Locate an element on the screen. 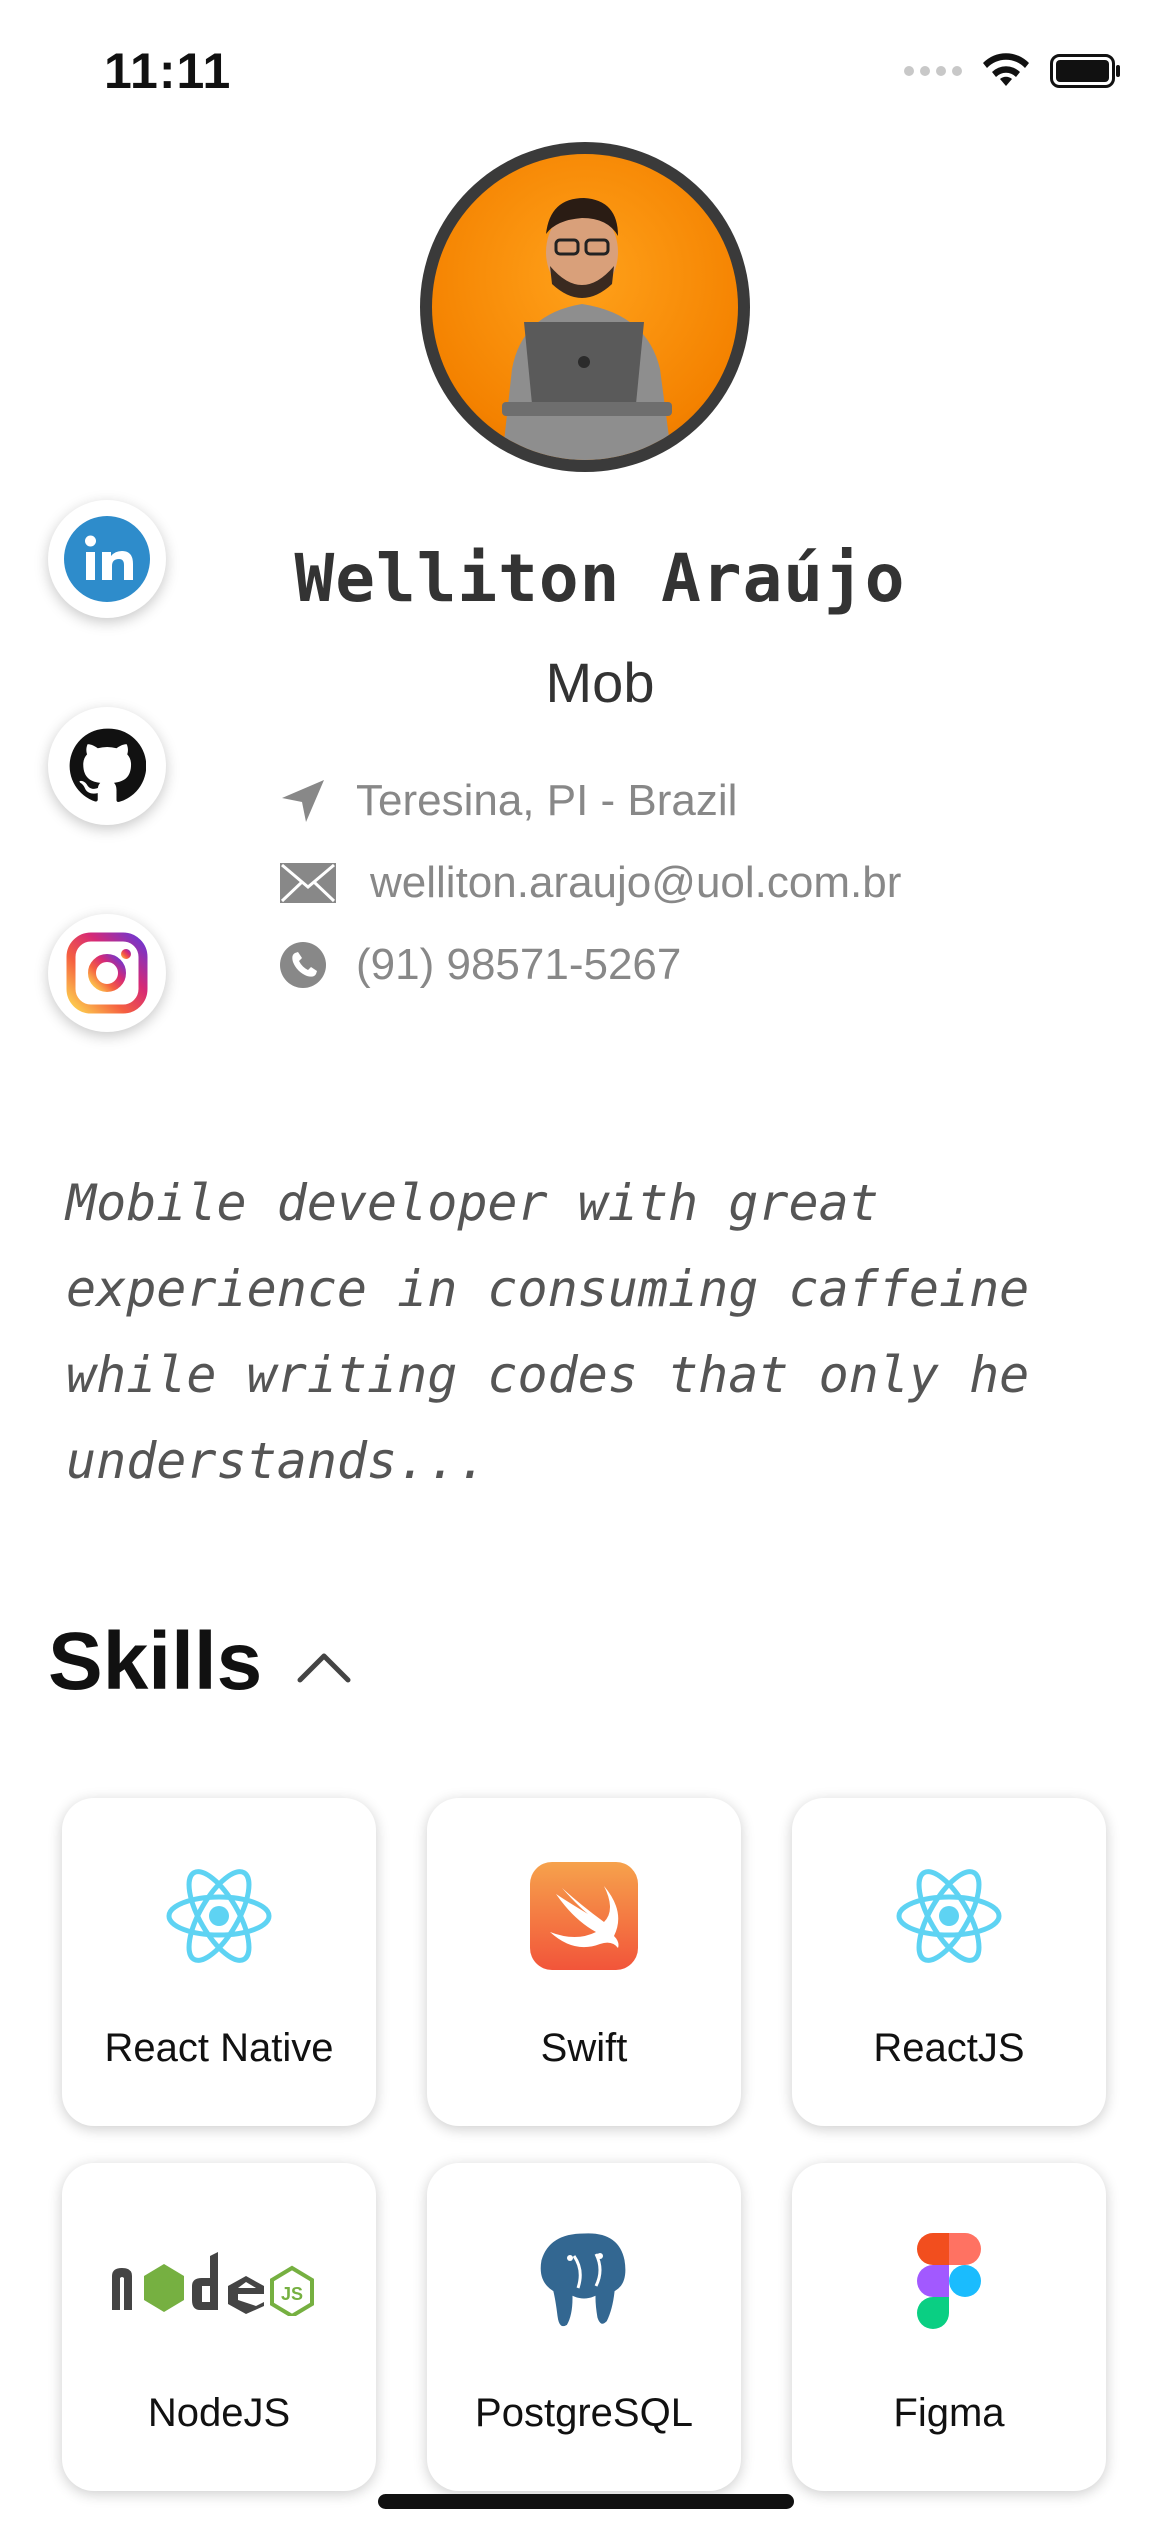  profile-name: Welliton Araújo is located at coordinates (600, 578).